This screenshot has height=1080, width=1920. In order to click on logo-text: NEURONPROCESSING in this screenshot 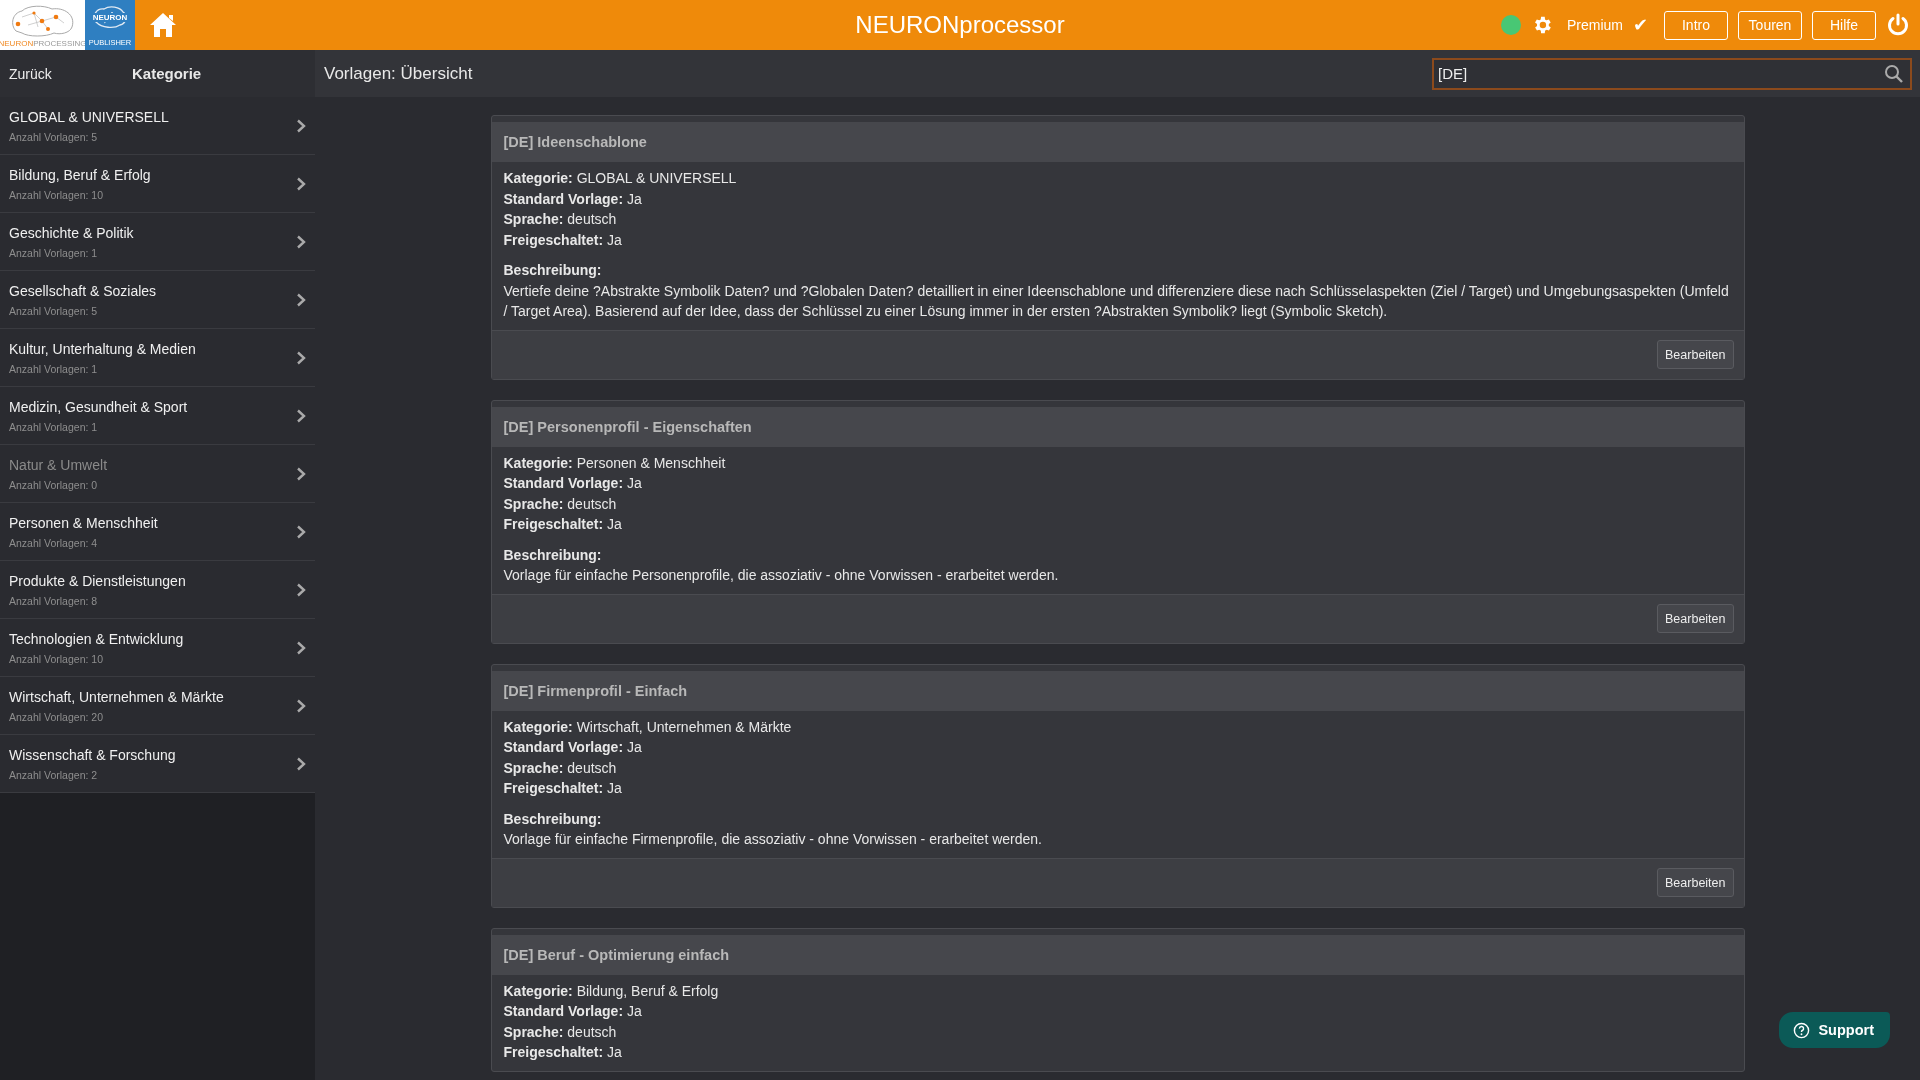, I will do `click(43, 44)`.